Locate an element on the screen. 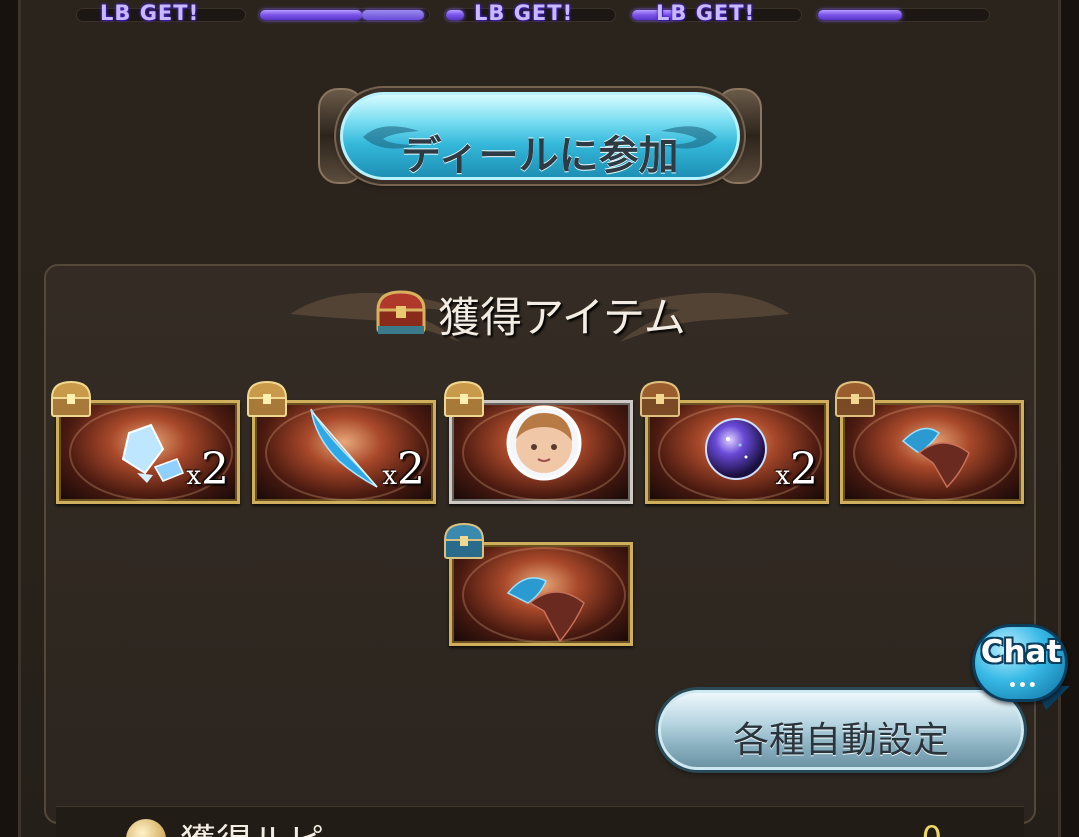 Image resolution: width=1079 pixels, height=837 pixels. reward-item-character-orb is located at coordinates (538, 442).